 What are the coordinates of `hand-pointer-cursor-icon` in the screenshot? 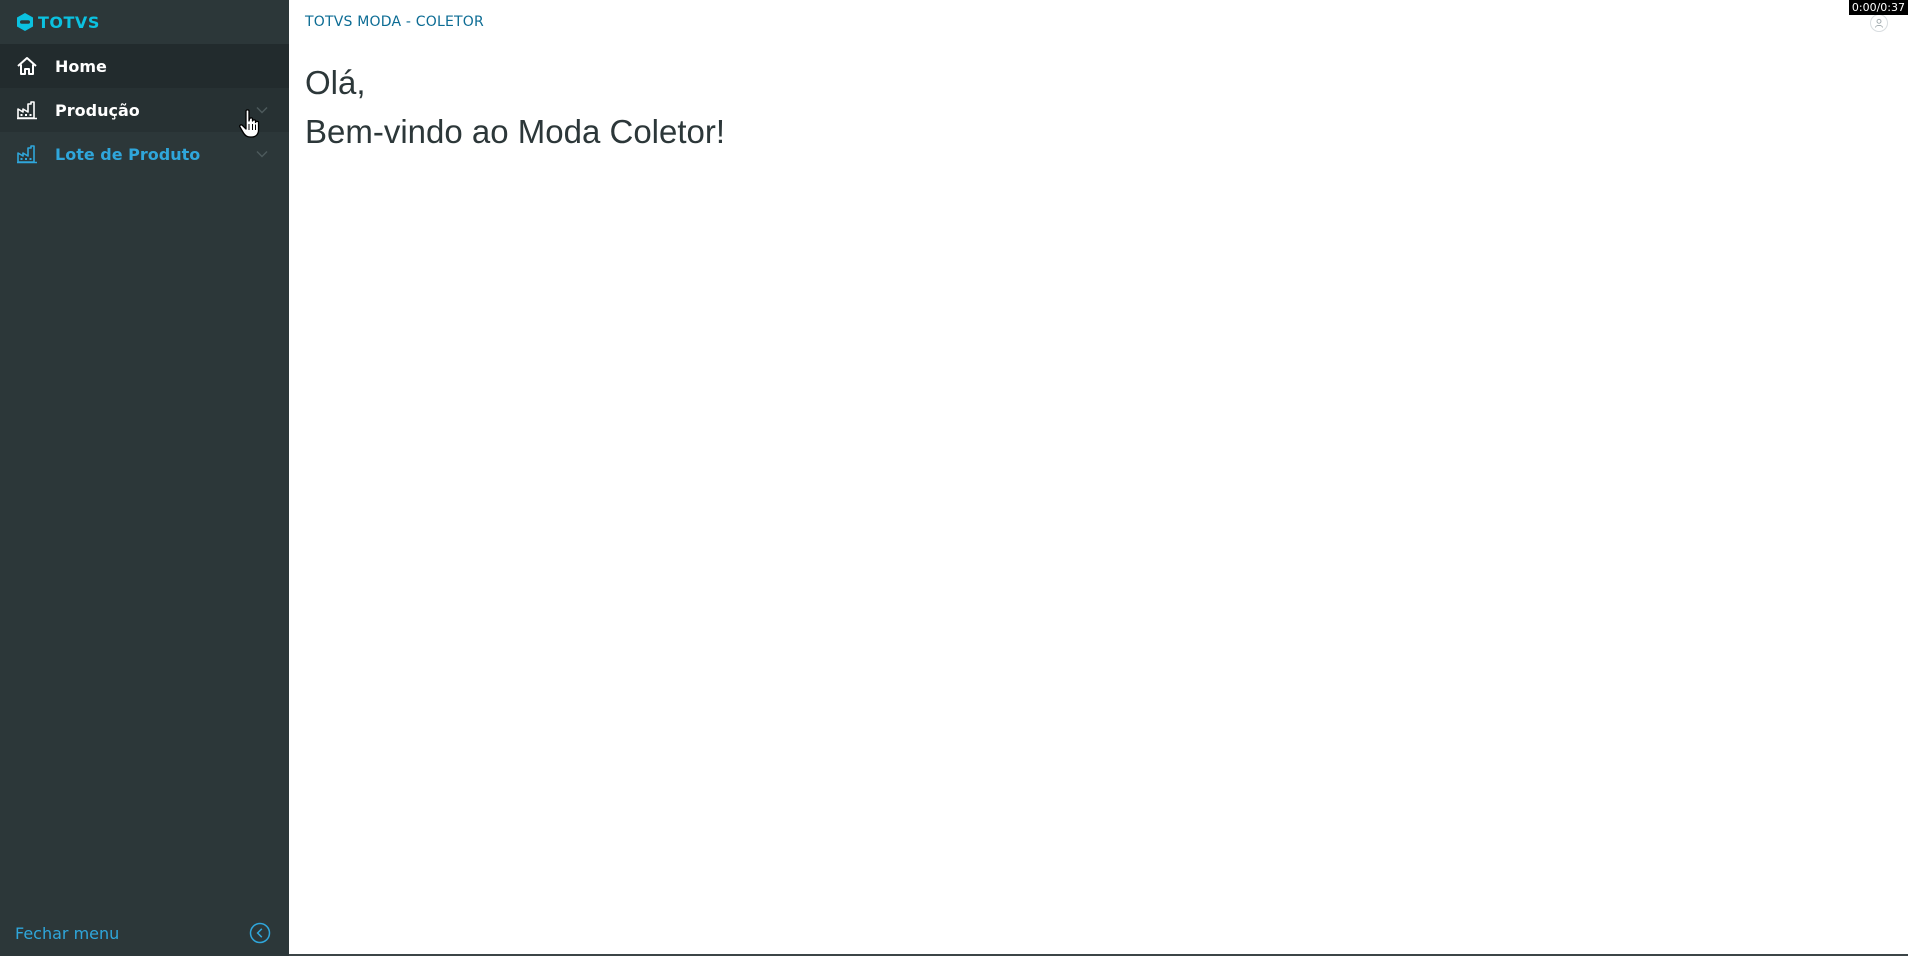 It's located at (249, 123).